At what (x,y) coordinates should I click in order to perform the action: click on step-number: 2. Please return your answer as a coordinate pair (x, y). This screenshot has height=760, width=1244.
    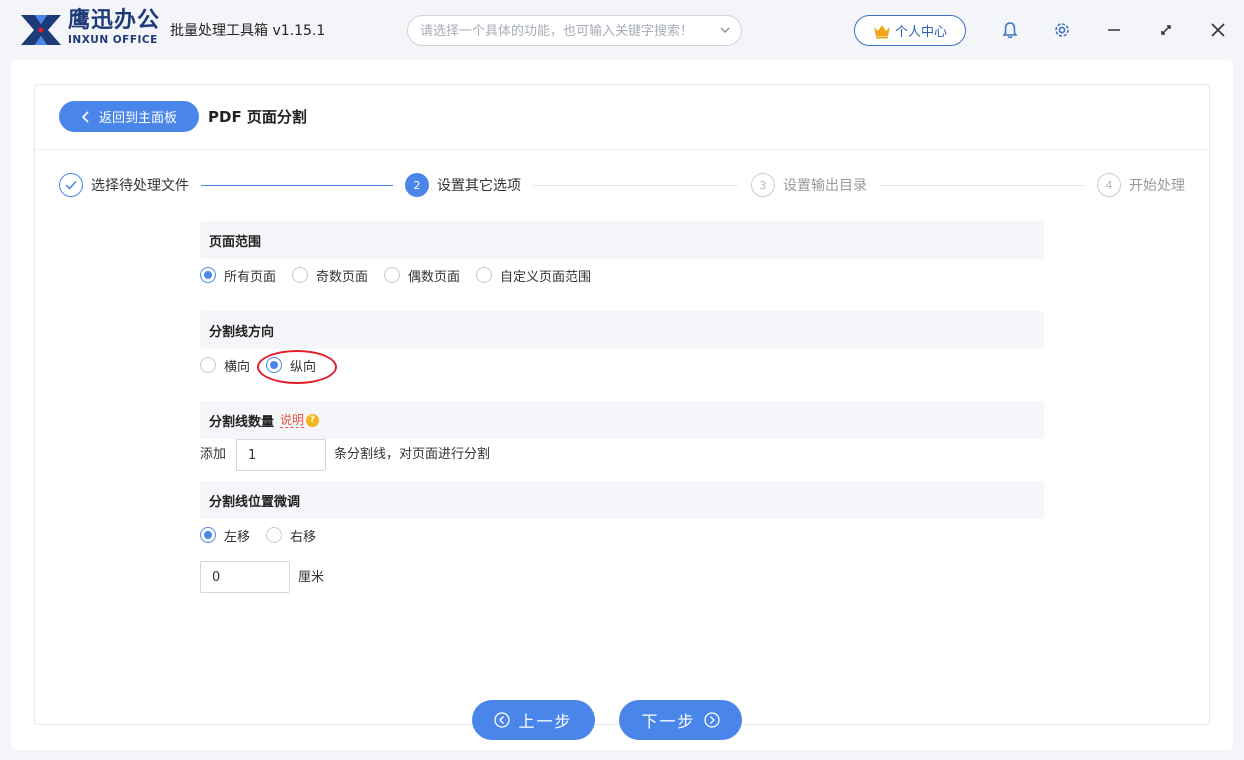
    Looking at the image, I should click on (417, 185).